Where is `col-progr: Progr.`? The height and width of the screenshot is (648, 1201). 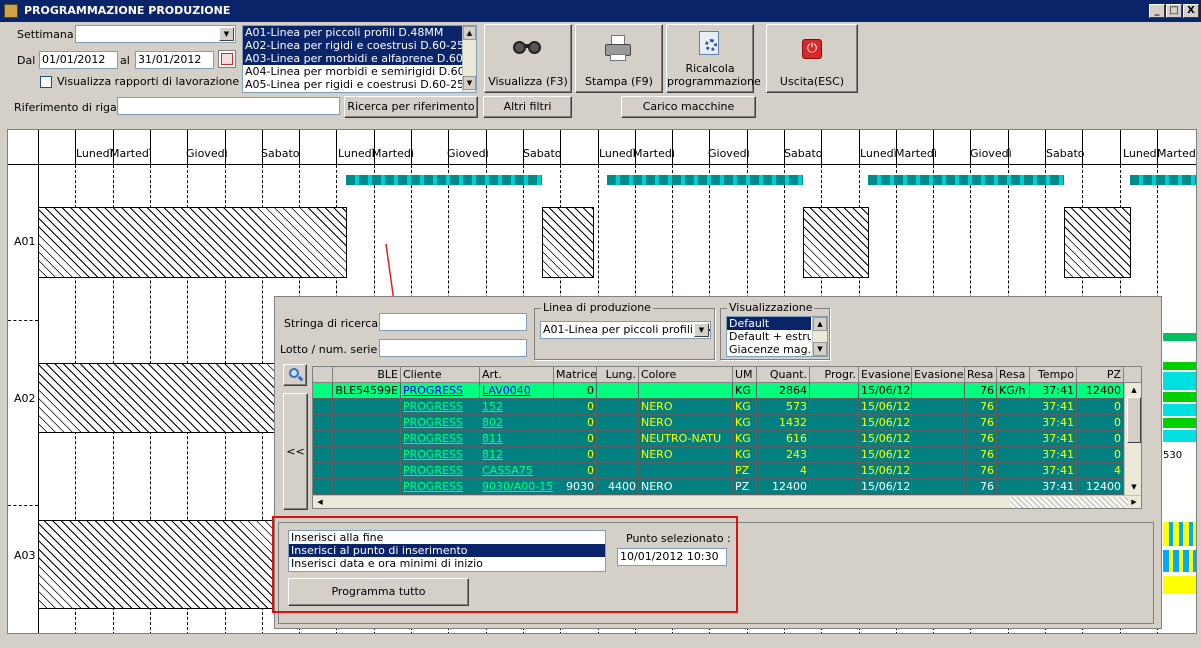
col-progr: Progr. is located at coordinates (834, 375).